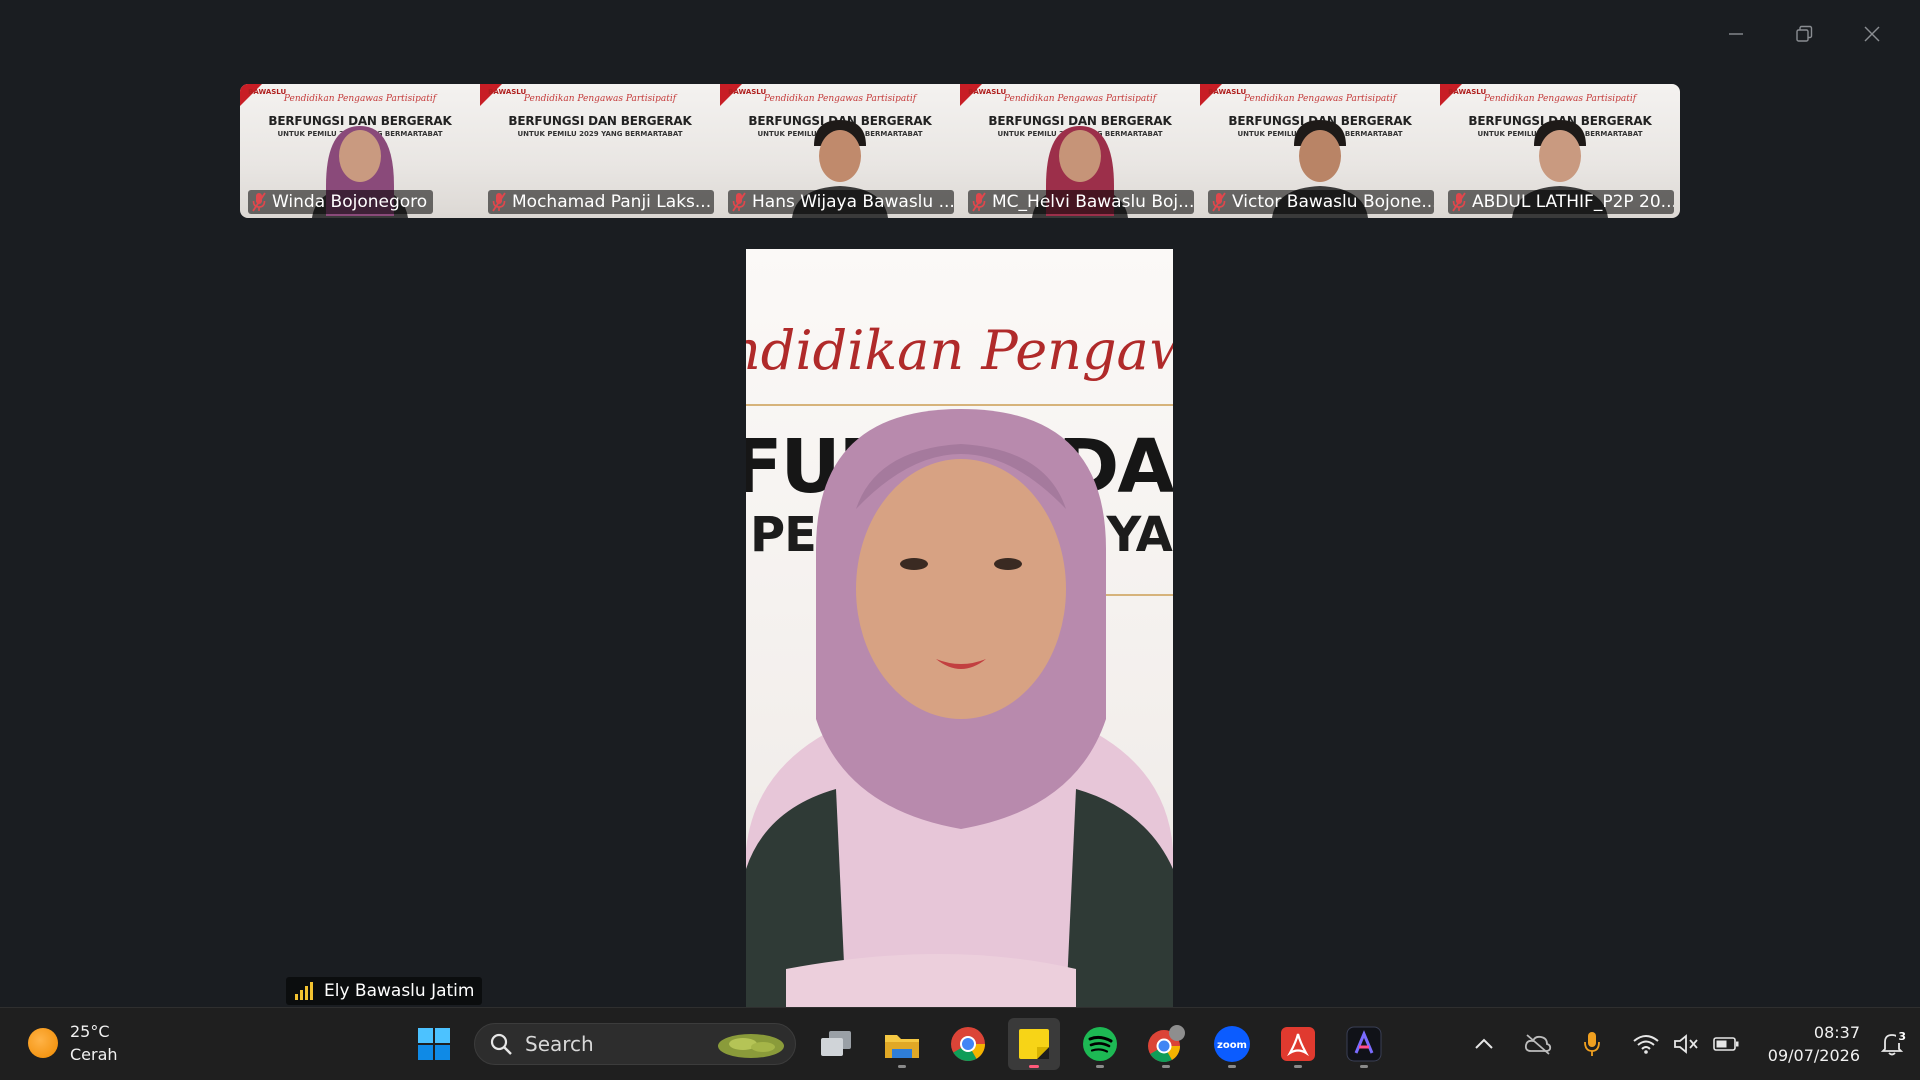 The width and height of the screenshot is (1920, 1080). I want to click on show-hidden-icons-button, so click(1484, 1044).